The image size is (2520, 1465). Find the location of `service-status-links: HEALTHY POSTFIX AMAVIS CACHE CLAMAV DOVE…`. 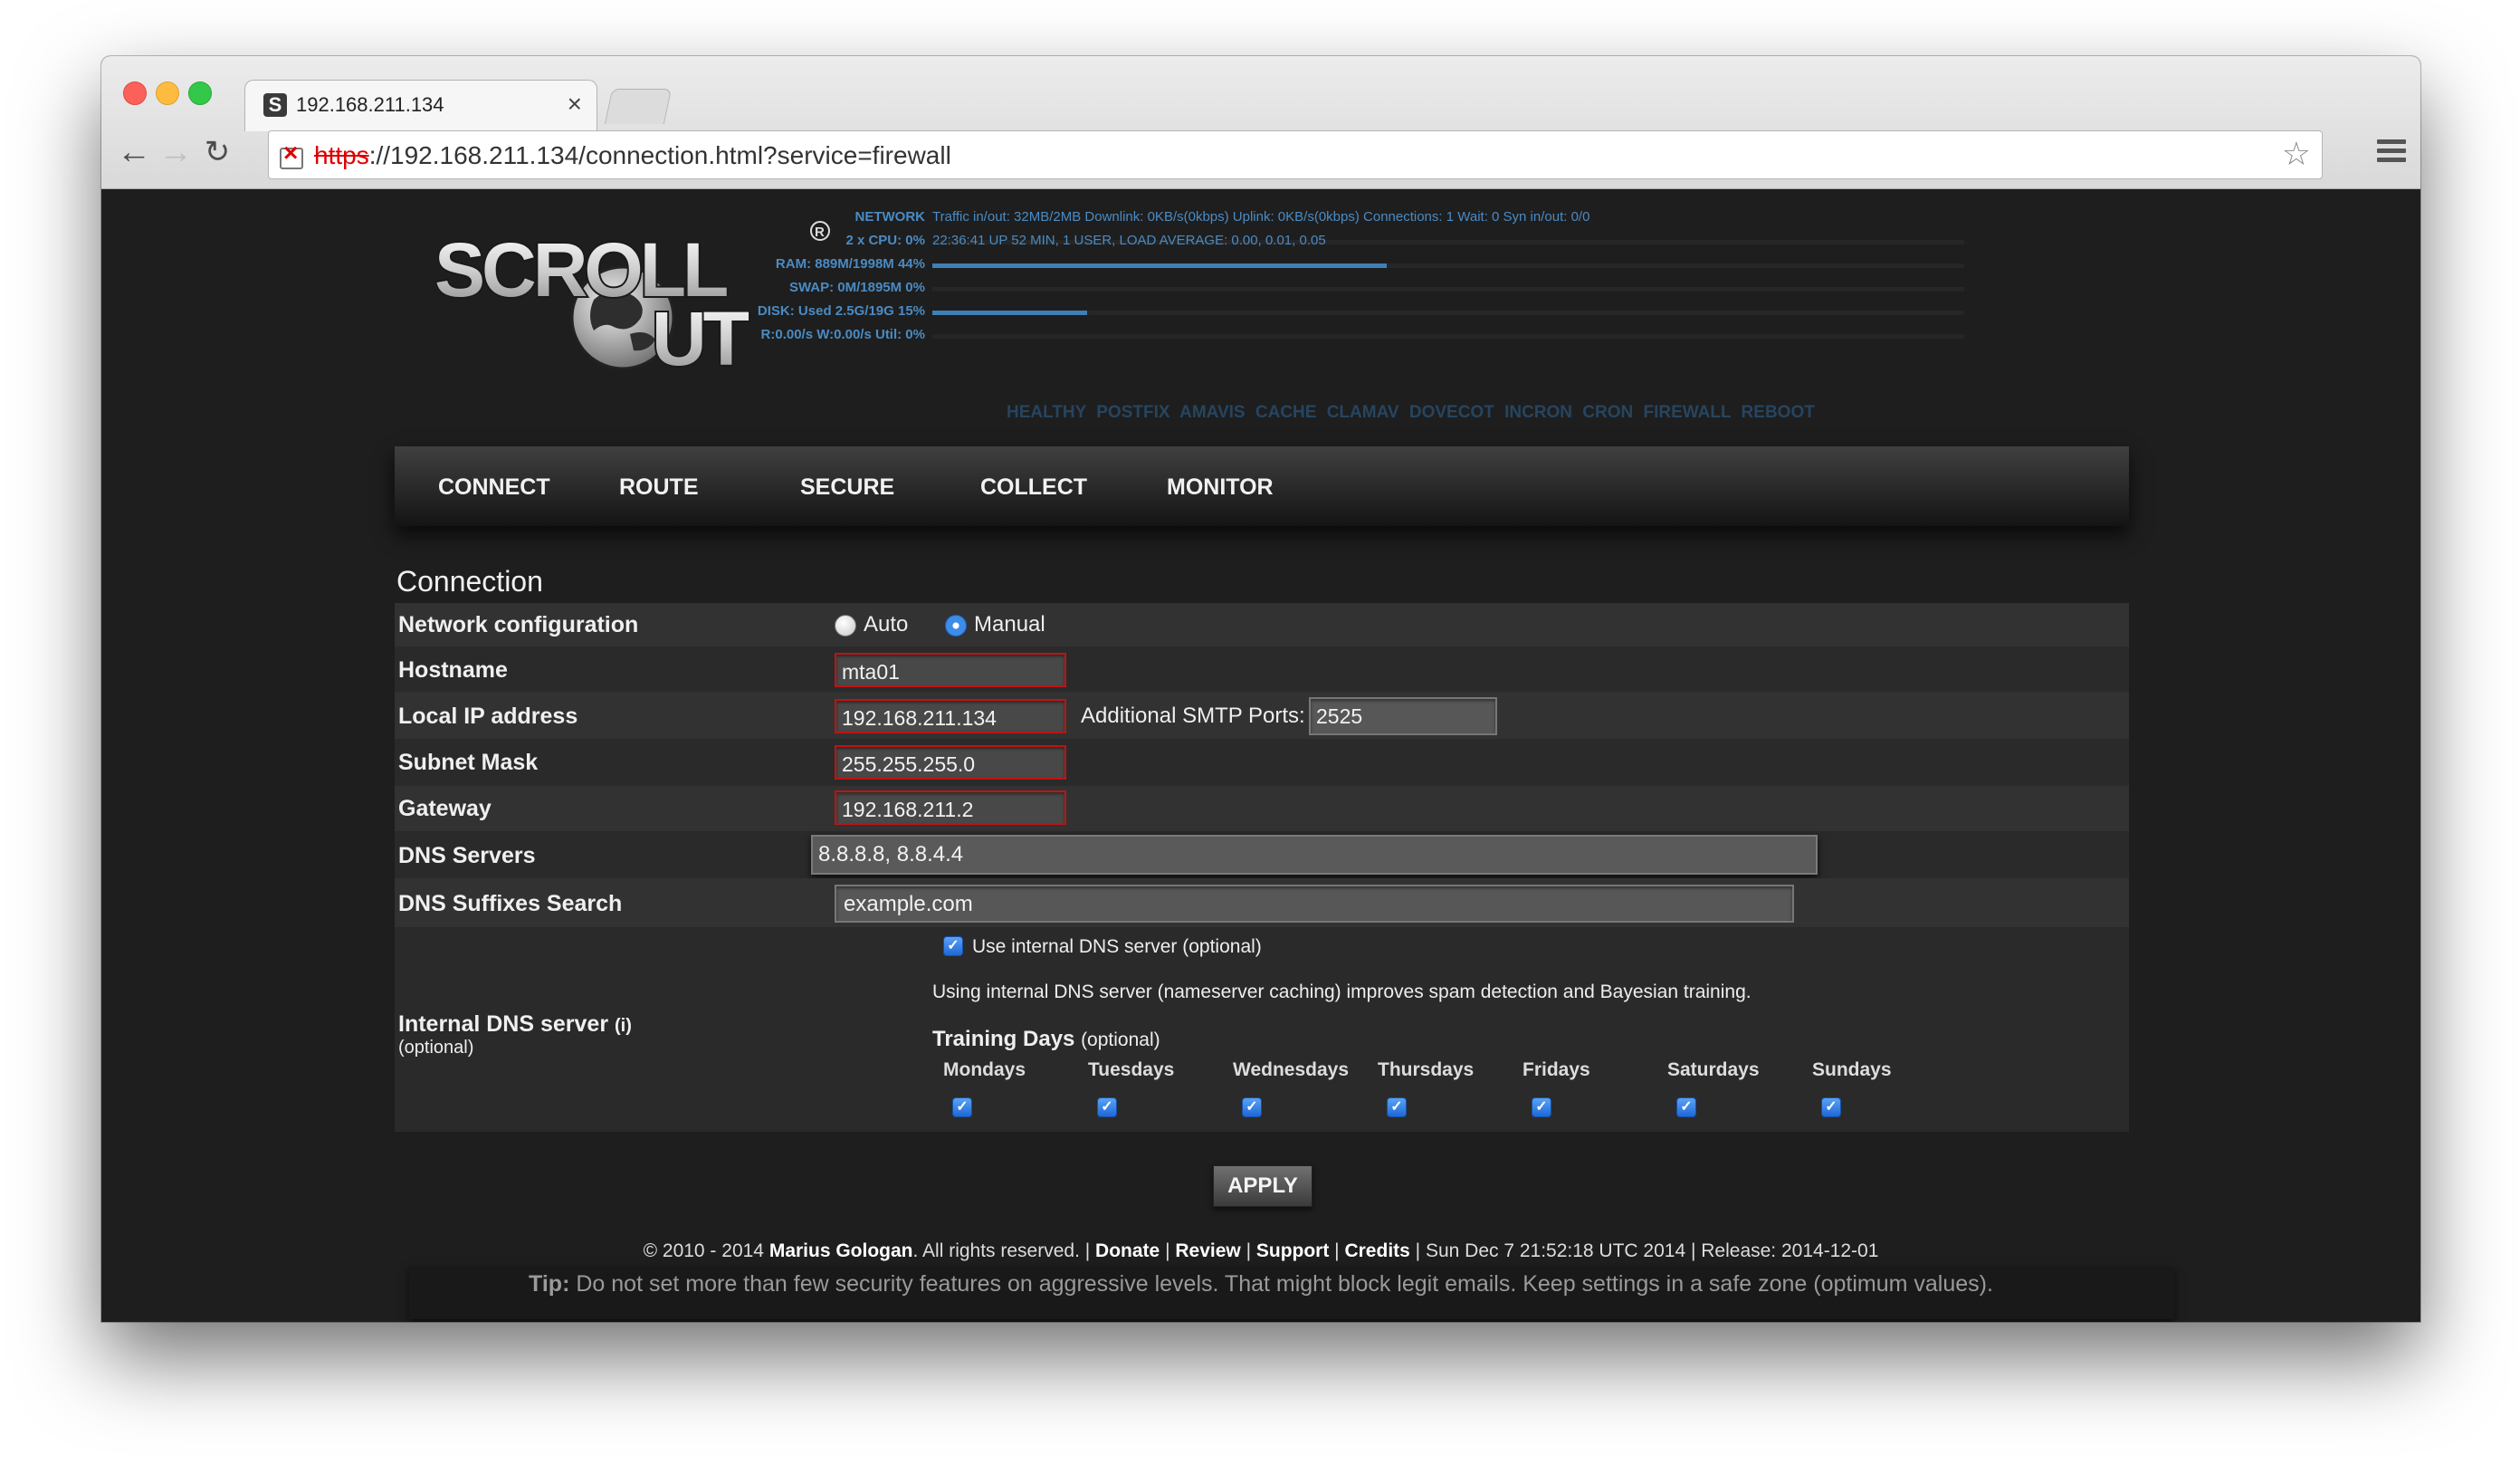

service-status-links: HEALTHY POSTFIX AMAVIS CACHE CLAMAV DOVE… is located at coordinates (1411, 413).